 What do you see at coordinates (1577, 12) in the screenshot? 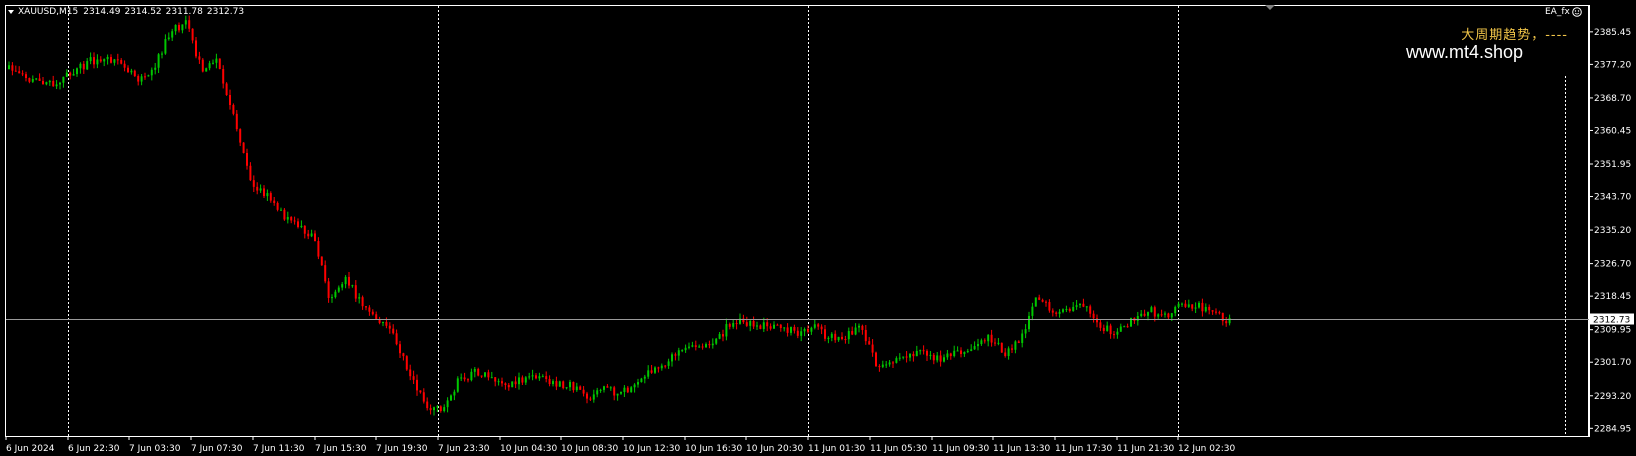
I see `smiley-icon` at bounding box center [1577, 12].